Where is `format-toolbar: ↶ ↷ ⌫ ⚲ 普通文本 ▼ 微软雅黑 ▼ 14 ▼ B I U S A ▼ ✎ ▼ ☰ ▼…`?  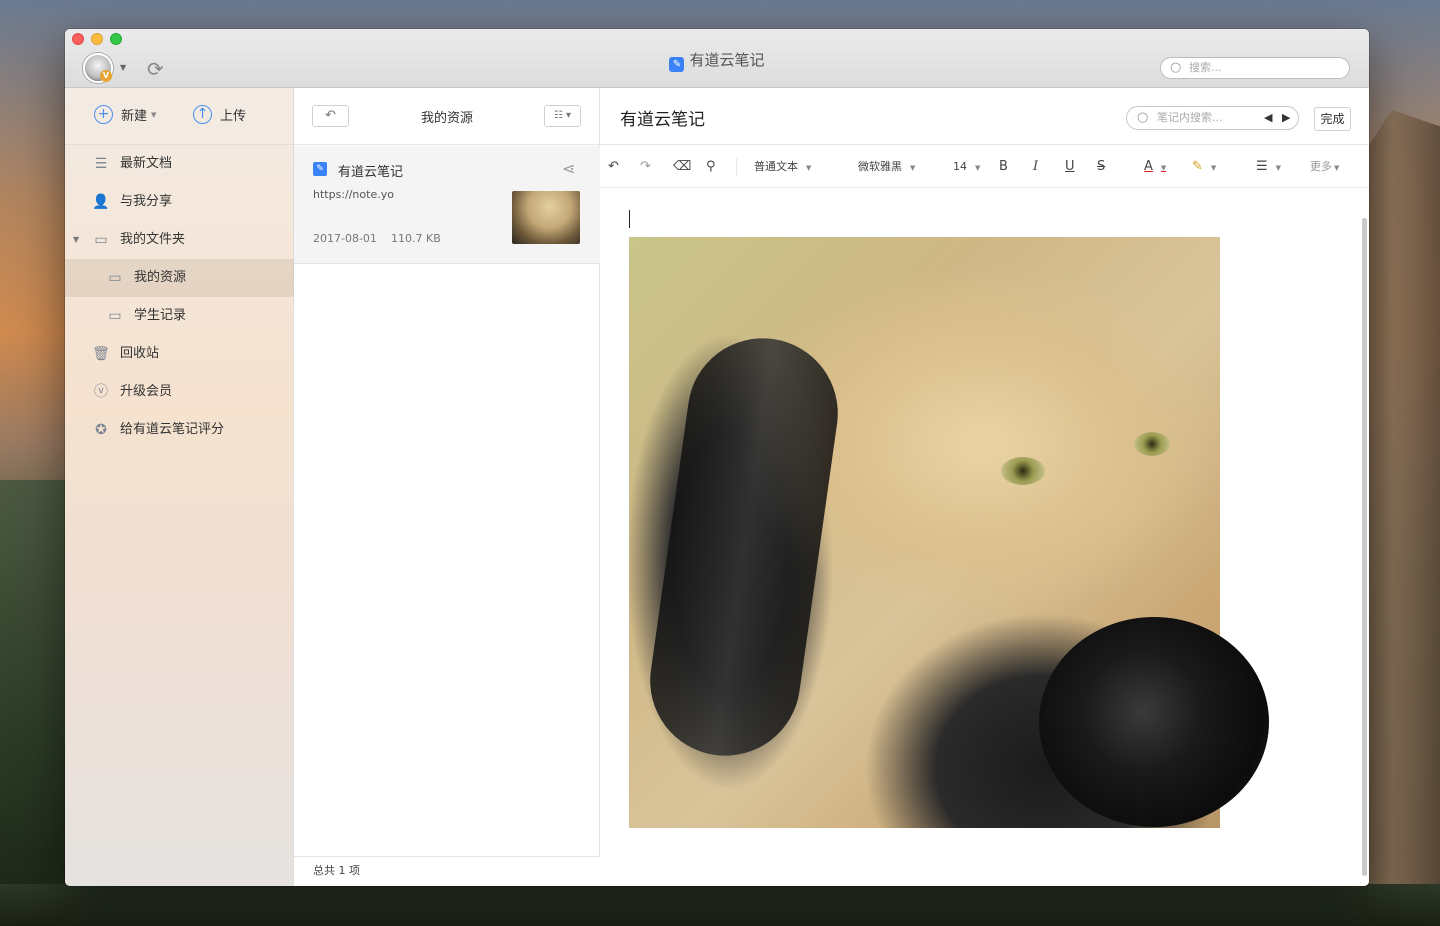
format-toolbar: ↶ ↷ ⌫ ⚲ 普通文本 ▼ 微软雅黑 ▼ 14 ▼ B I U S A ▼ ✎ ▼ ☰ ▼… is located at coordinates (984, 167).